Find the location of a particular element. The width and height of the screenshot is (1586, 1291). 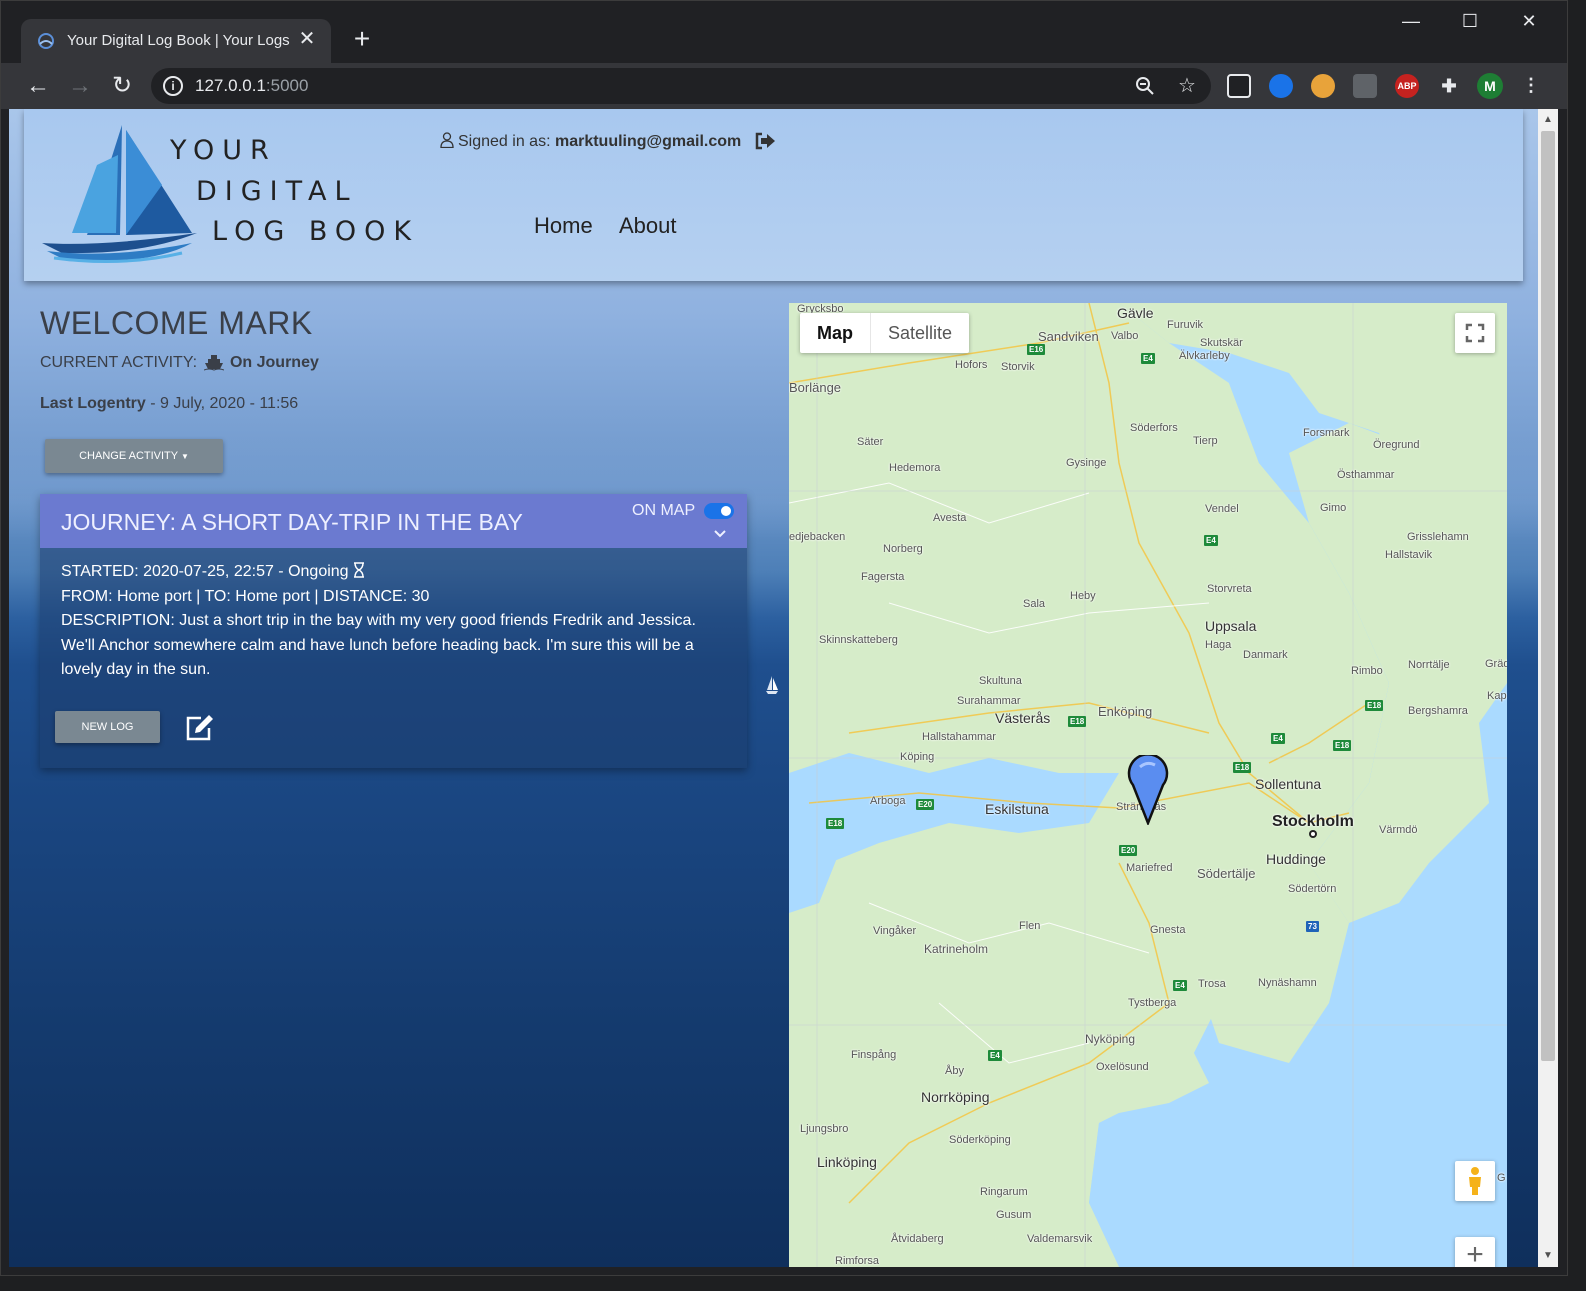

map-label: edjebacken is located at coordinates (817, 537).